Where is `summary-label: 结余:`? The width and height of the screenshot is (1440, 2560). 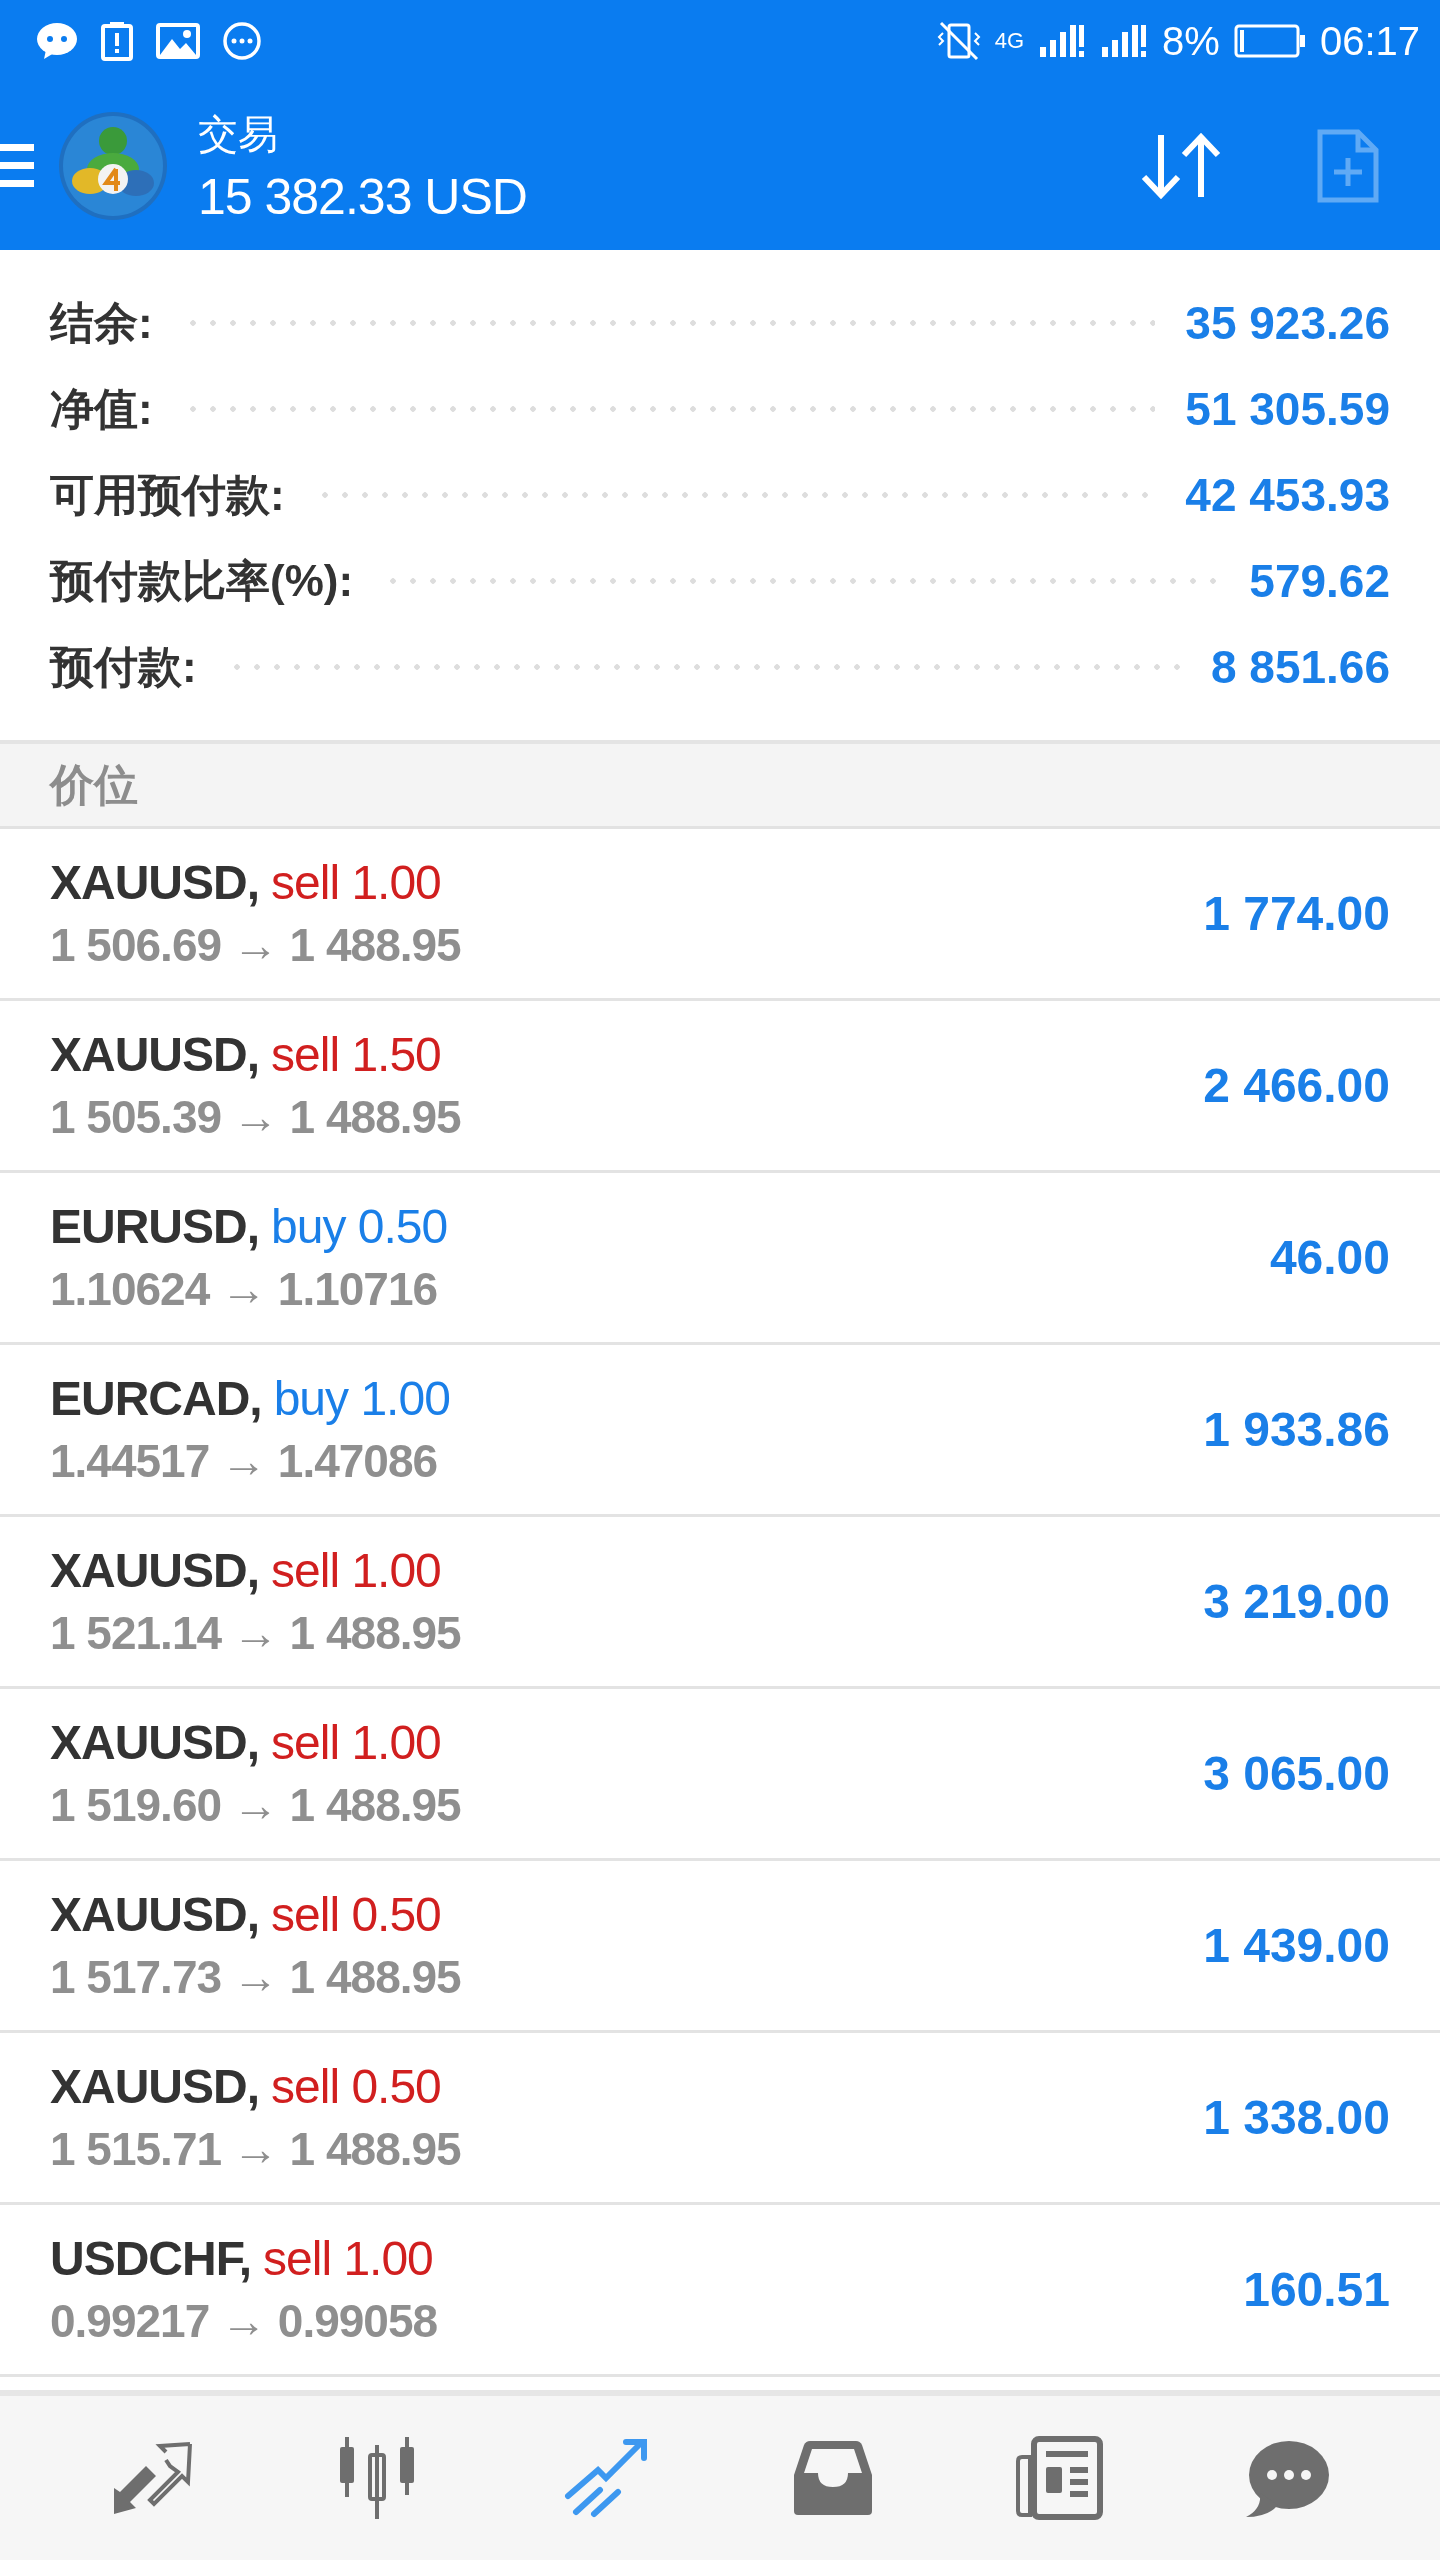 summary-label: 结余: is located at coordinates (101, 322).